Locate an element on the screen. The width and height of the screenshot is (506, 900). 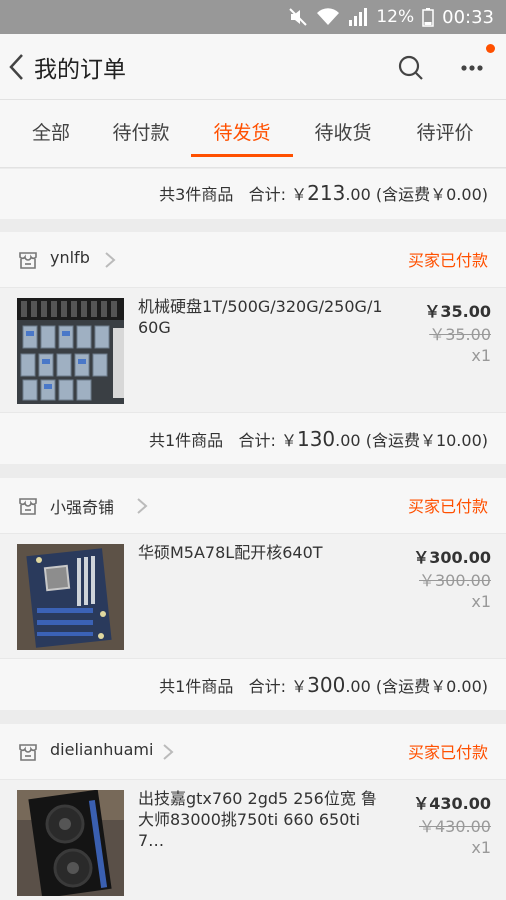
battery-icon is located at coordinates (428, 17).